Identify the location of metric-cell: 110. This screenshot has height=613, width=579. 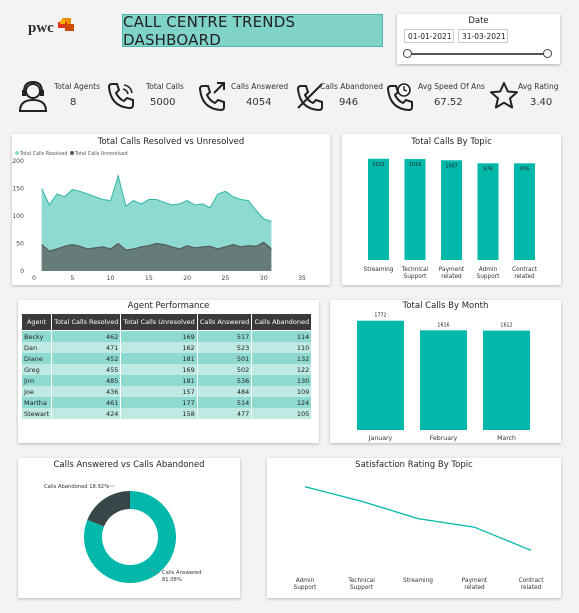
(282, 347).